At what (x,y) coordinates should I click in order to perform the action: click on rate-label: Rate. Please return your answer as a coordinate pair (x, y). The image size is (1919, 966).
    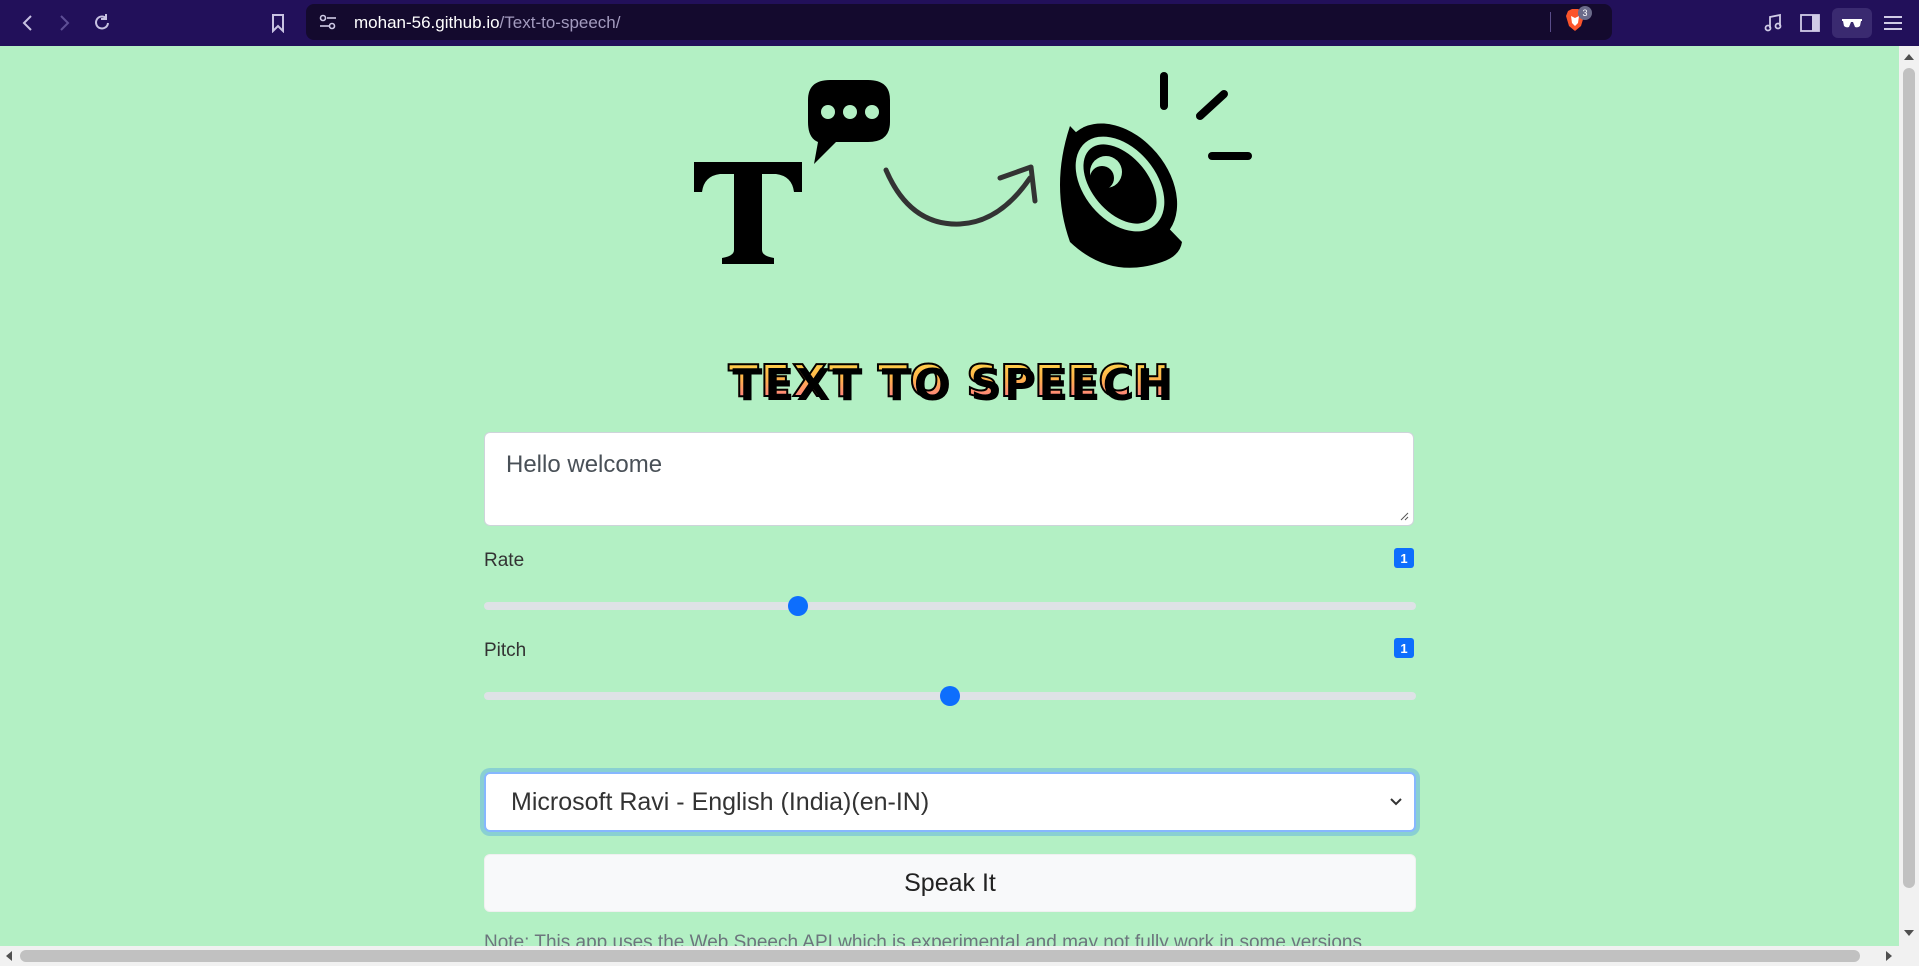
    Looking at the image, I should click on (504, 560).